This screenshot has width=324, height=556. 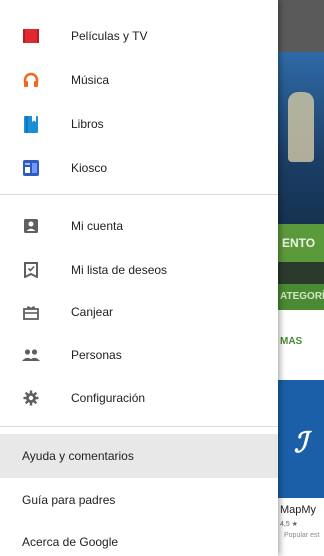 I want to click on app-card: MapMy 4,5 ★ Popular est, so click(x=301, y=527).